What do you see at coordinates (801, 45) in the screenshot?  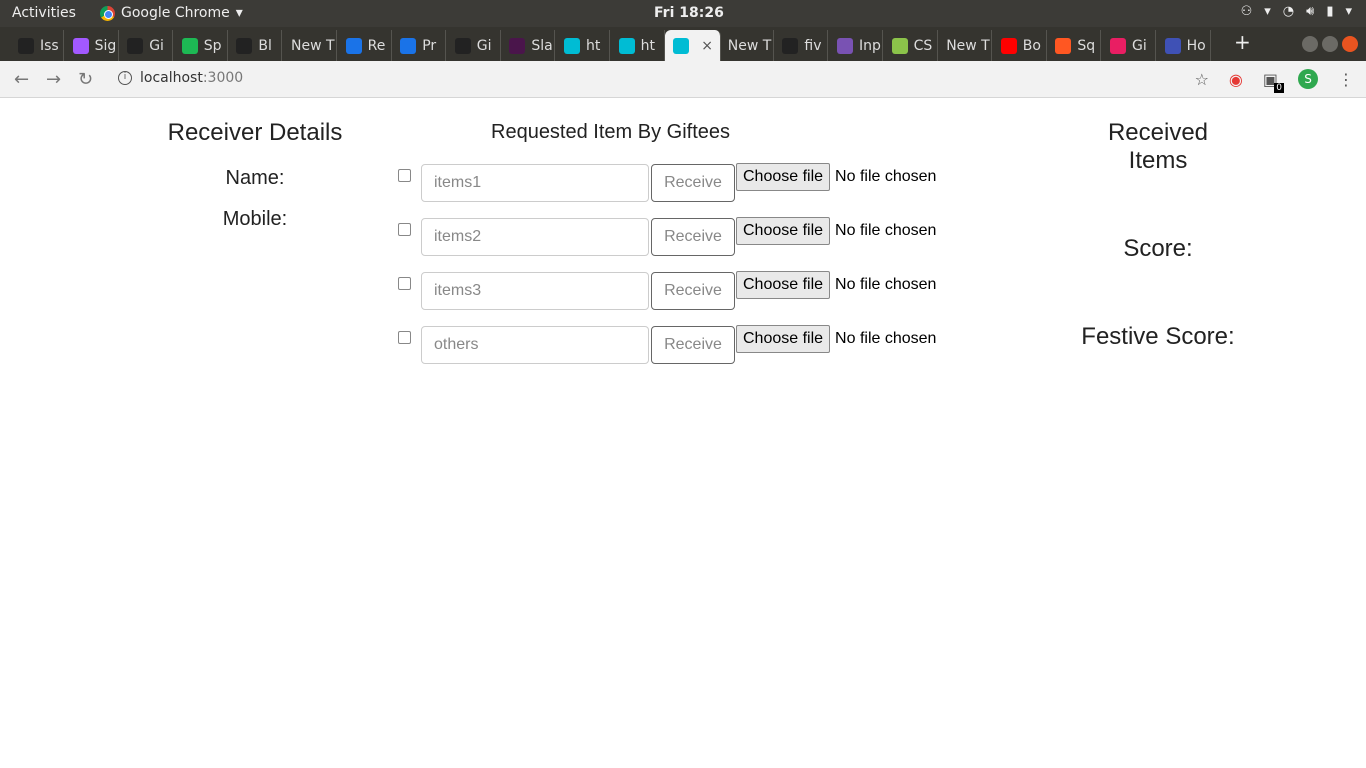 I see `browser-tab: fiv` at bounding box center [801, 45].